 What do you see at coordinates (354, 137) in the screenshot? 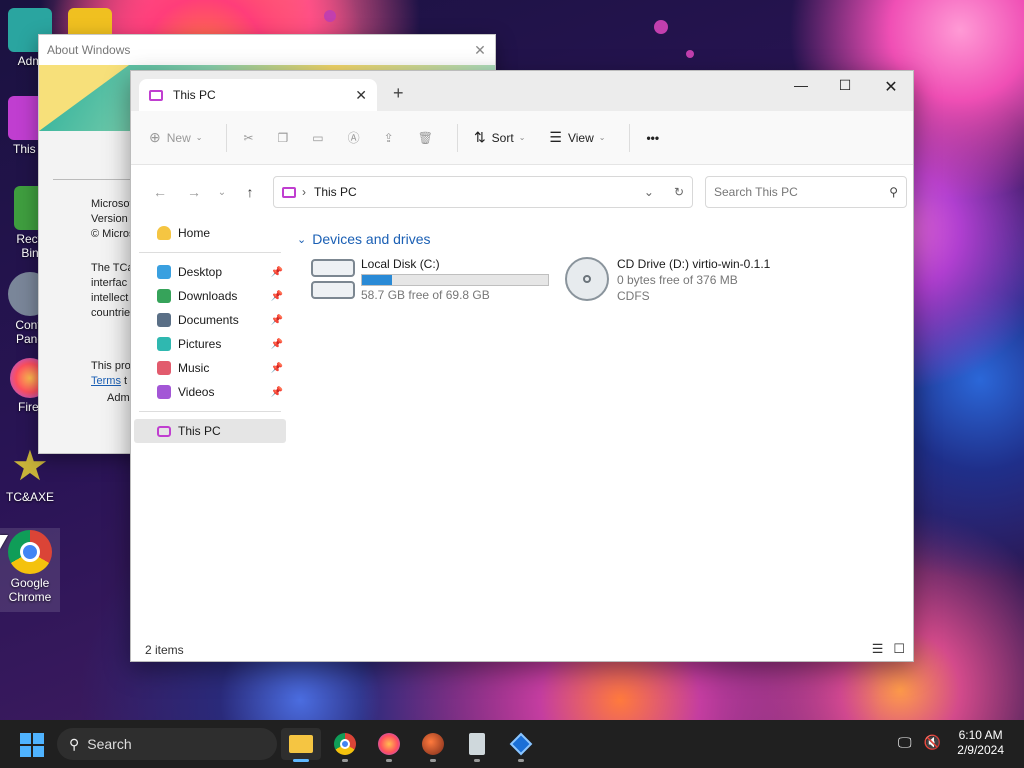
I see `rename-button: Ⓐ` at bounding box center [354, 137].